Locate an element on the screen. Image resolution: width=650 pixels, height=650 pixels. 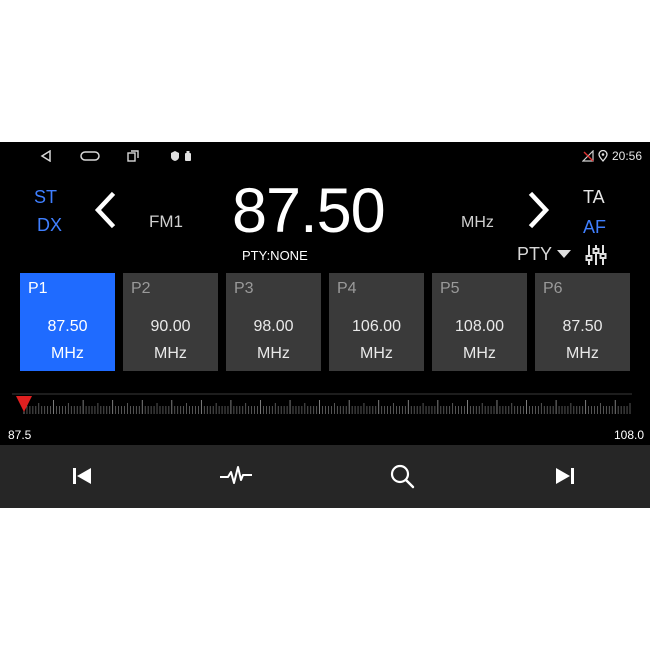
bottom-control-bar is located at coordinates (325, 476).